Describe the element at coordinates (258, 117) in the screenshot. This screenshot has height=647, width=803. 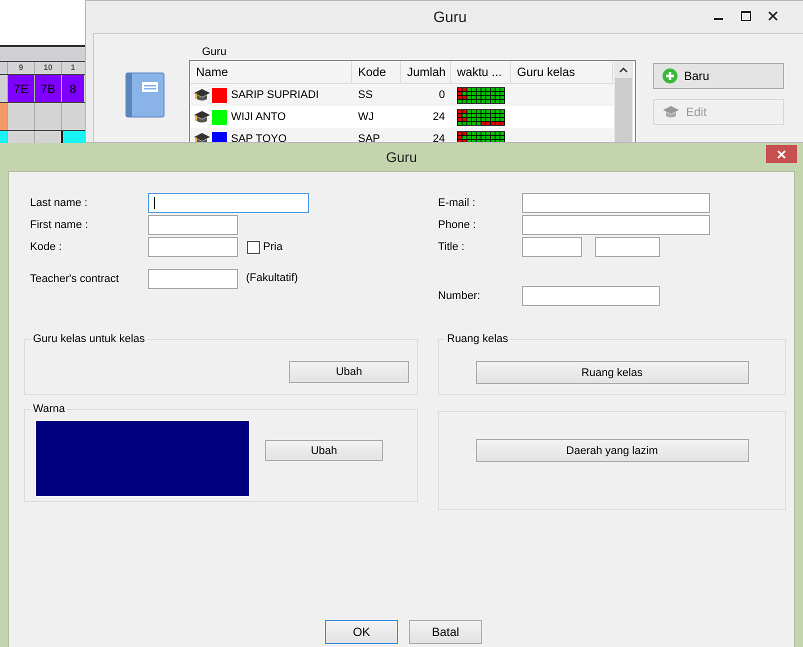
I see `table-cell: WIJI ANTO` at that location.